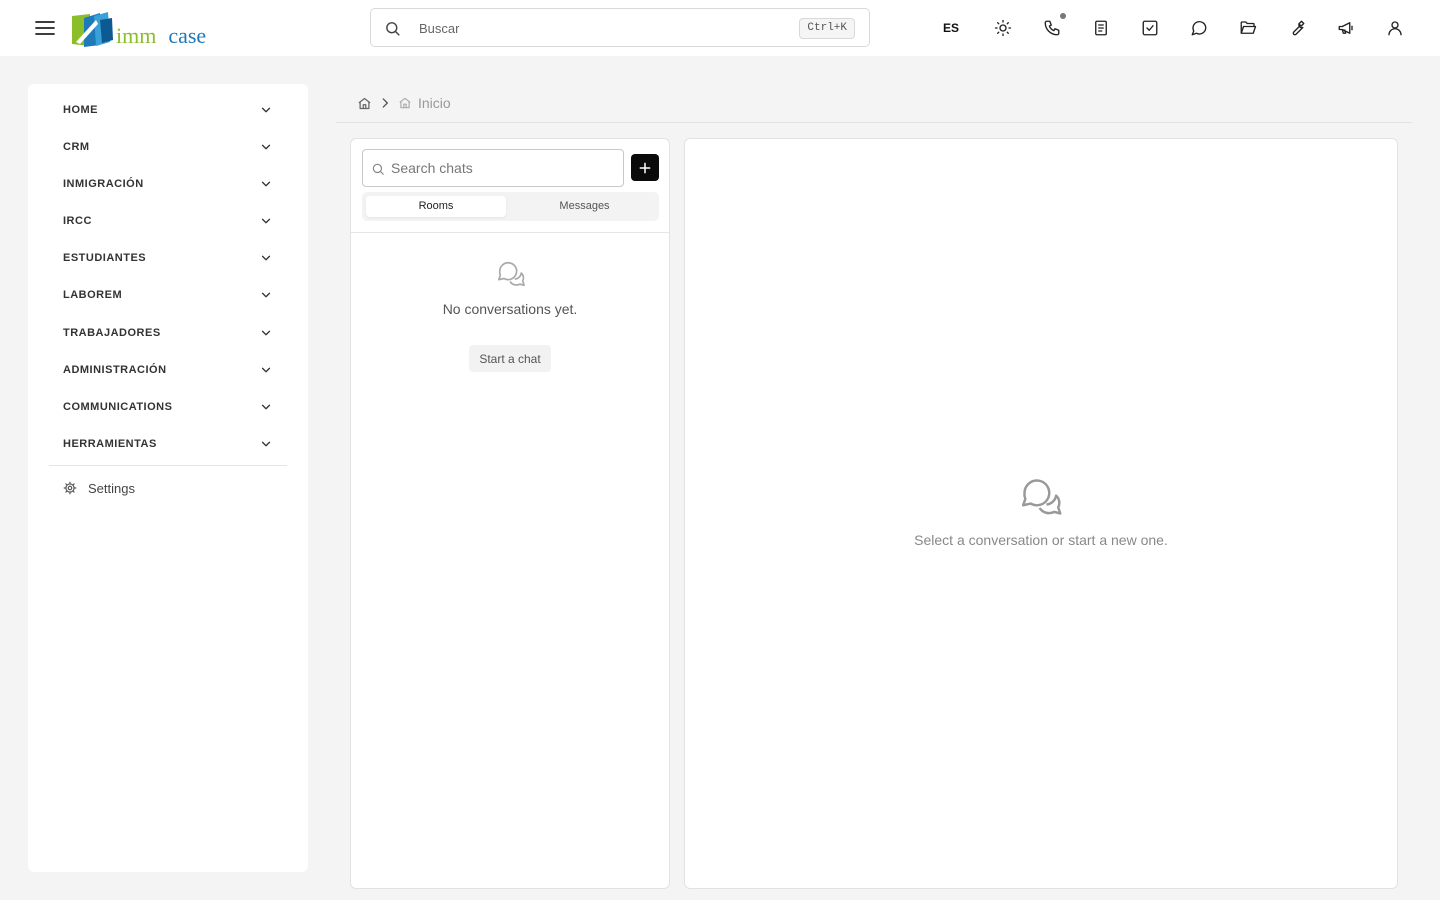 This screenshot has height=900, width=1440. I want to click on sidebar-item-trabajadores: TRABAJADORES, so click(168, 333).